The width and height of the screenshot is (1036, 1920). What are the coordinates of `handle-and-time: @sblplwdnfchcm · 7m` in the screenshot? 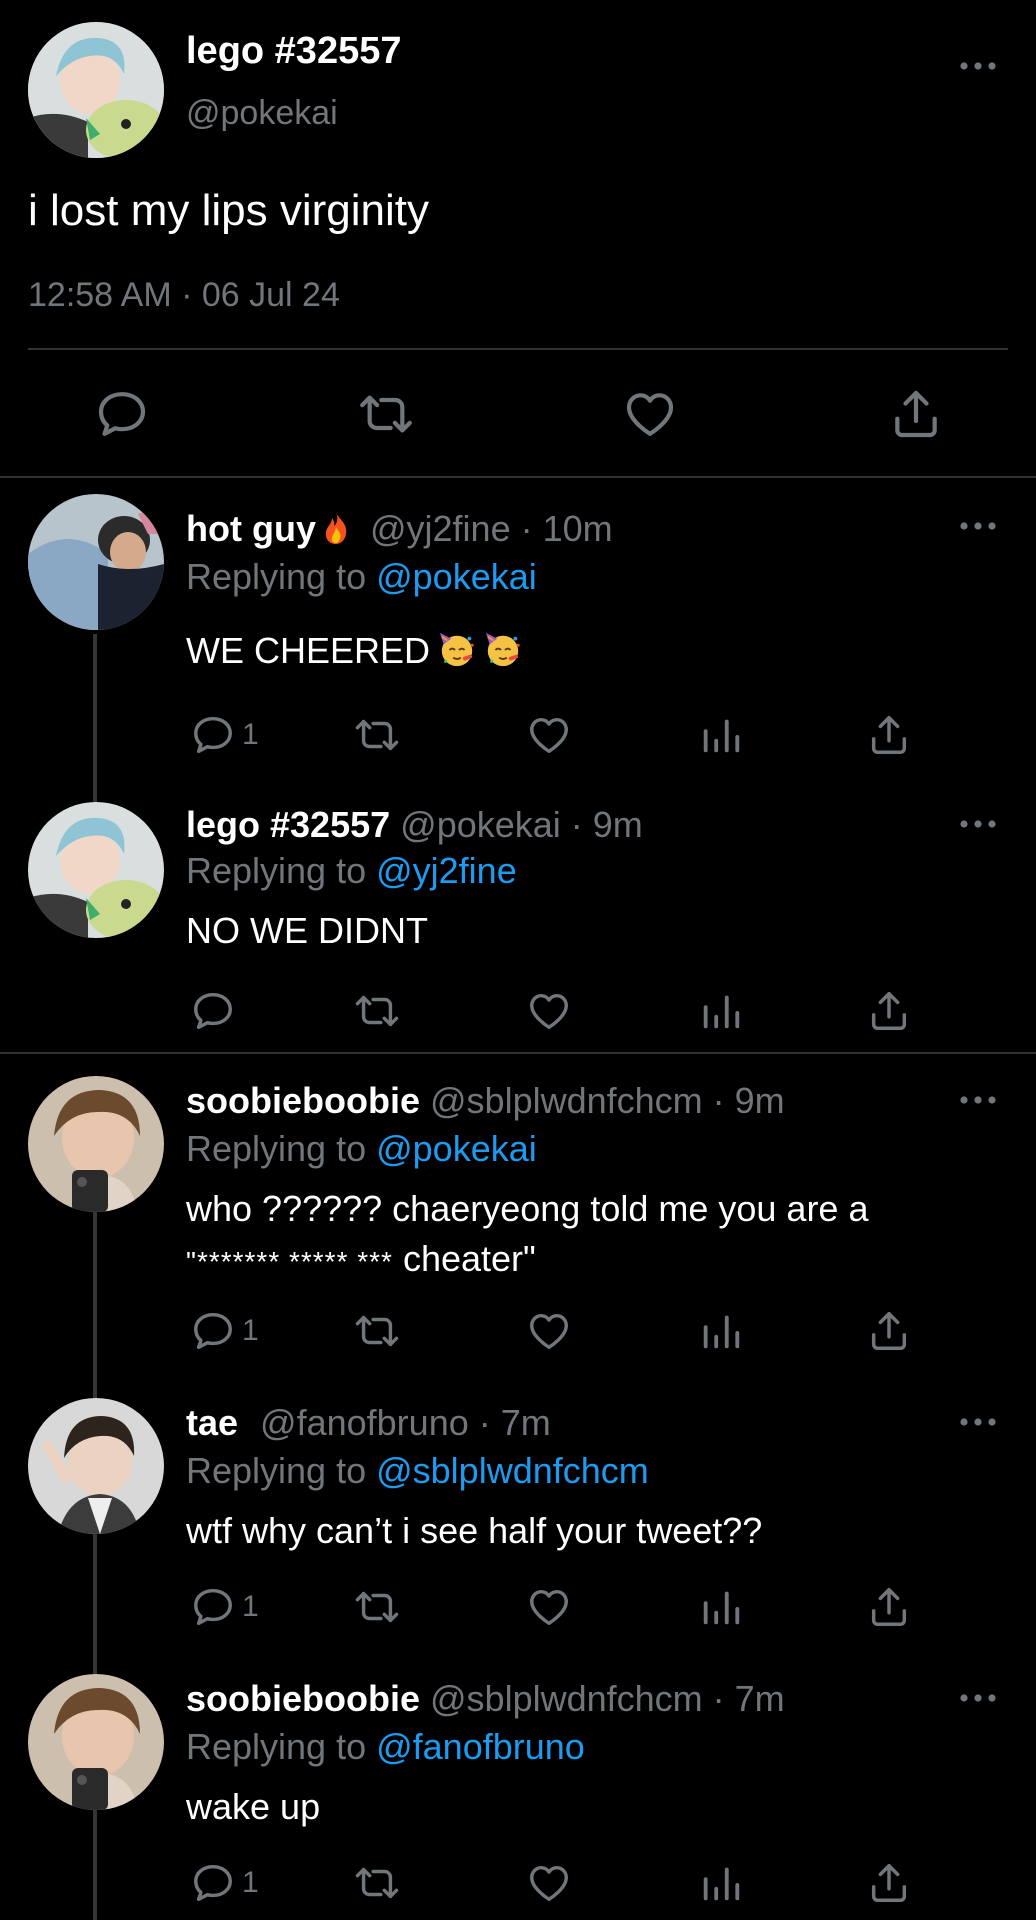 It's located at (607, 1698).